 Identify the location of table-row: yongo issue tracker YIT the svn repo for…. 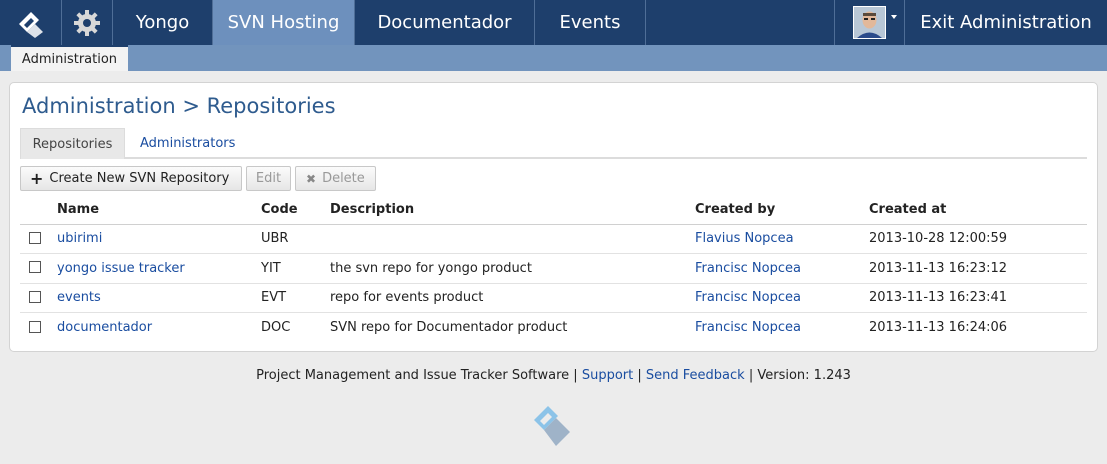
(553, 268).